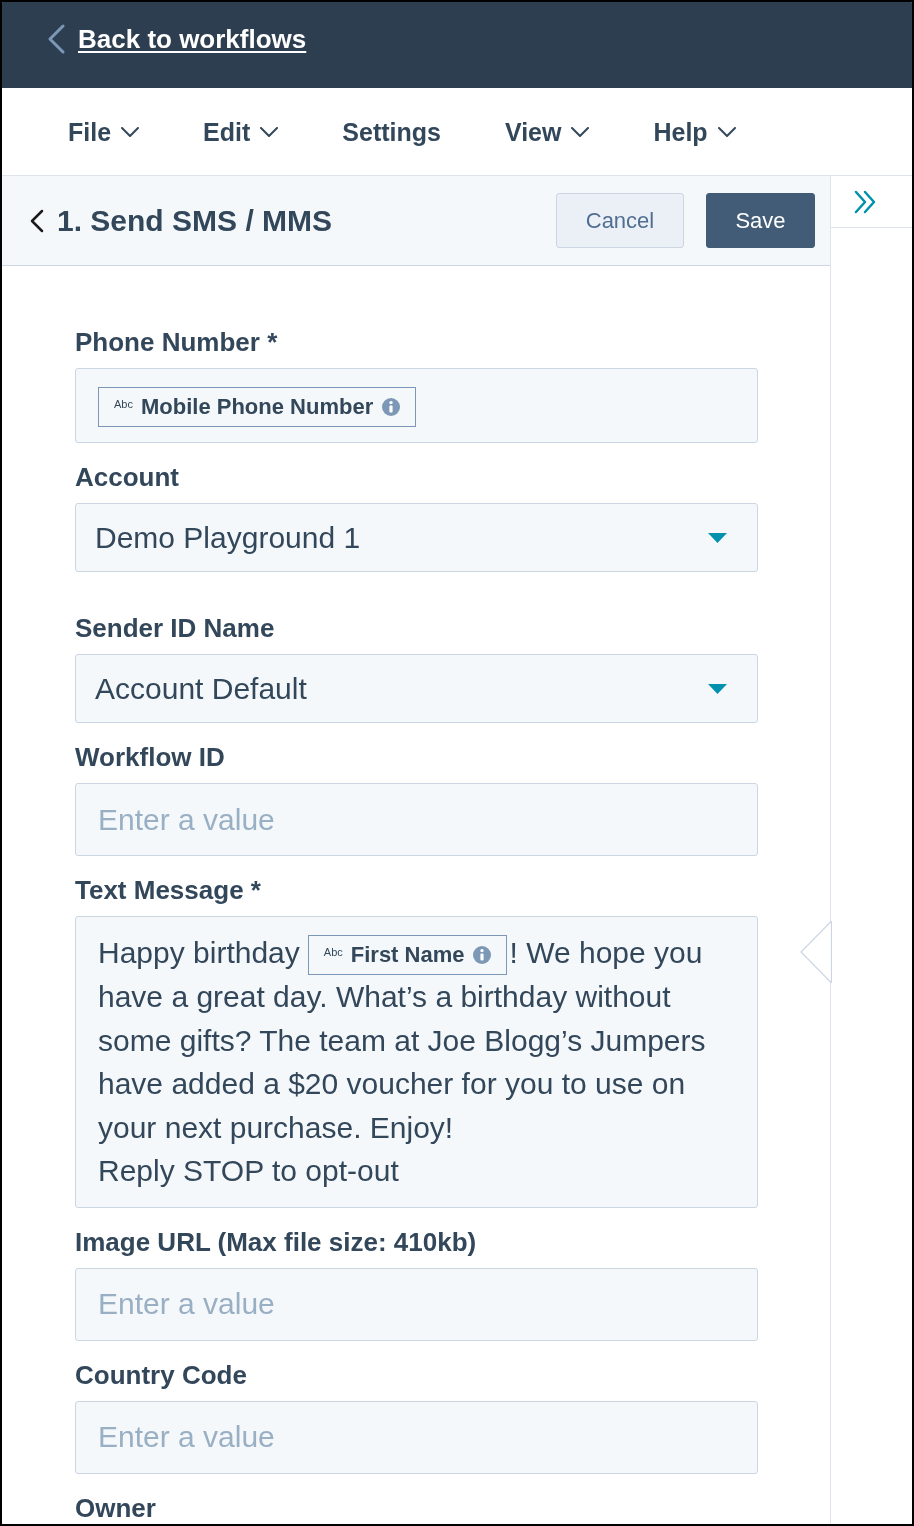 The image size is (914, 1526). Describe the element at coordinates (115, 1507) in the screenshot. I see `field-label: Owner` at that location.